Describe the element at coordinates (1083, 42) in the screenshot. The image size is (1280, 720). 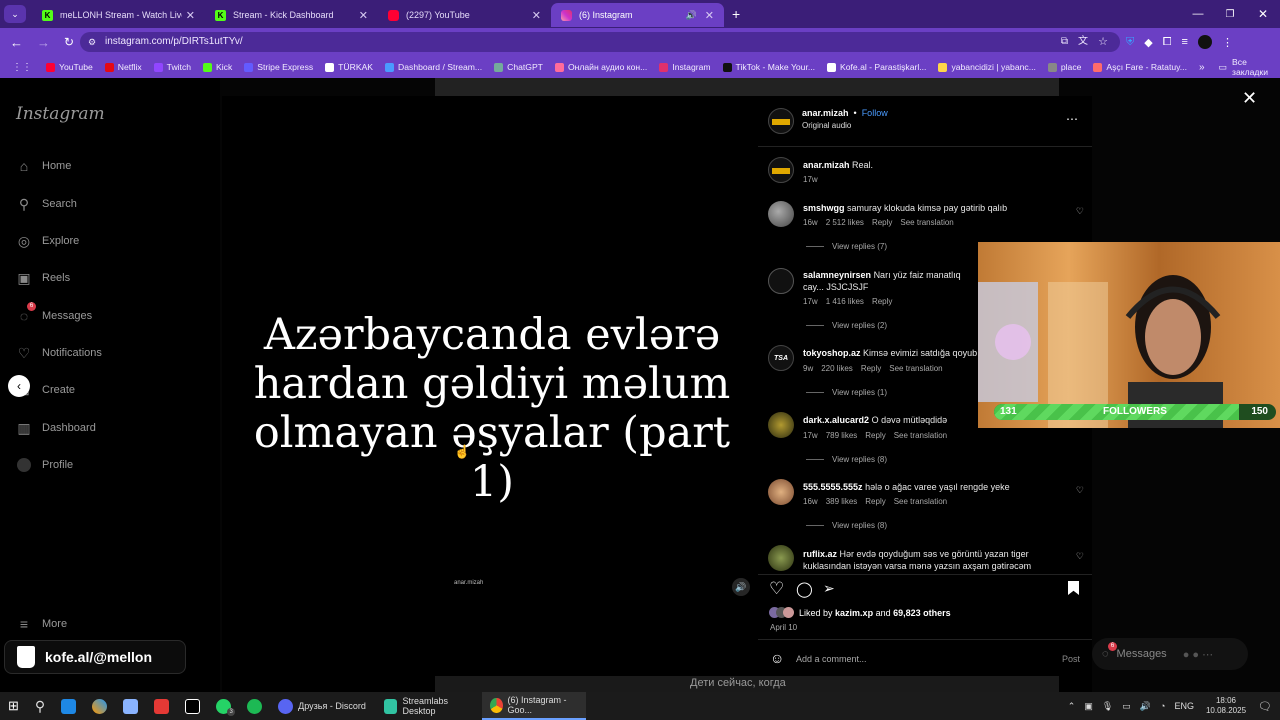
I see `translate-icon: 文` at that location.